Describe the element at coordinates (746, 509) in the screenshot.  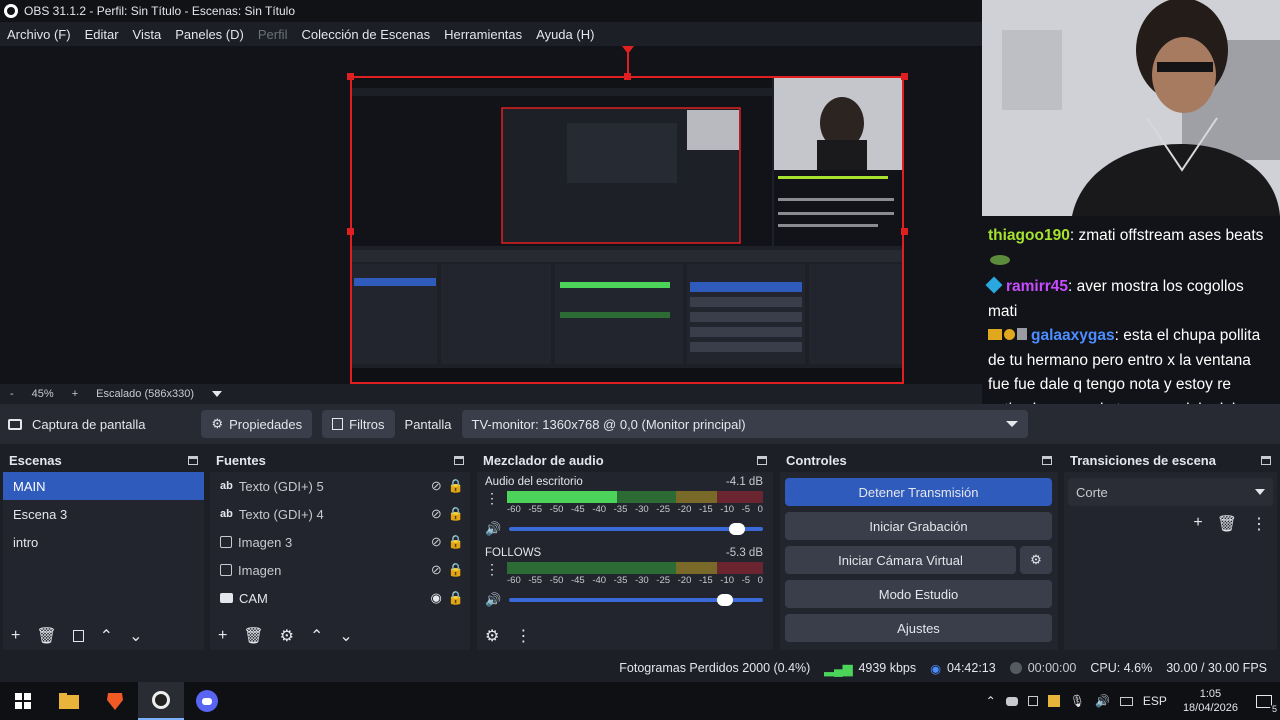
I see `meter-tick-label: -5` at that location.